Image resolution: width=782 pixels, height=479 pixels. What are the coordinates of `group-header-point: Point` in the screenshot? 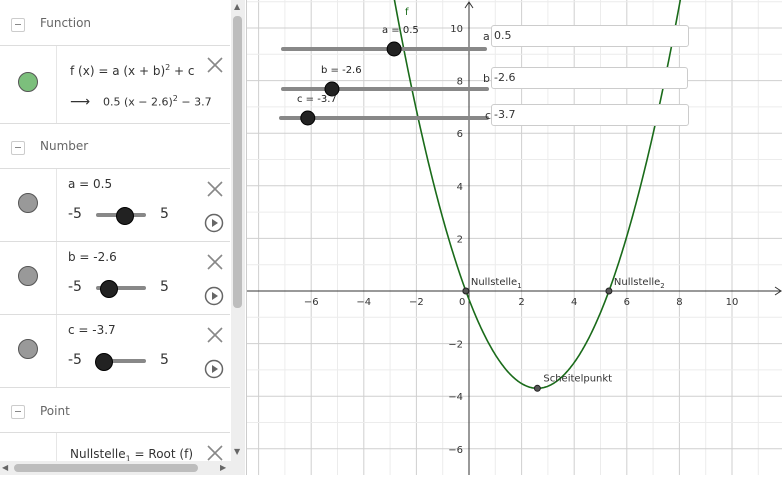 It's located at (115, 410).